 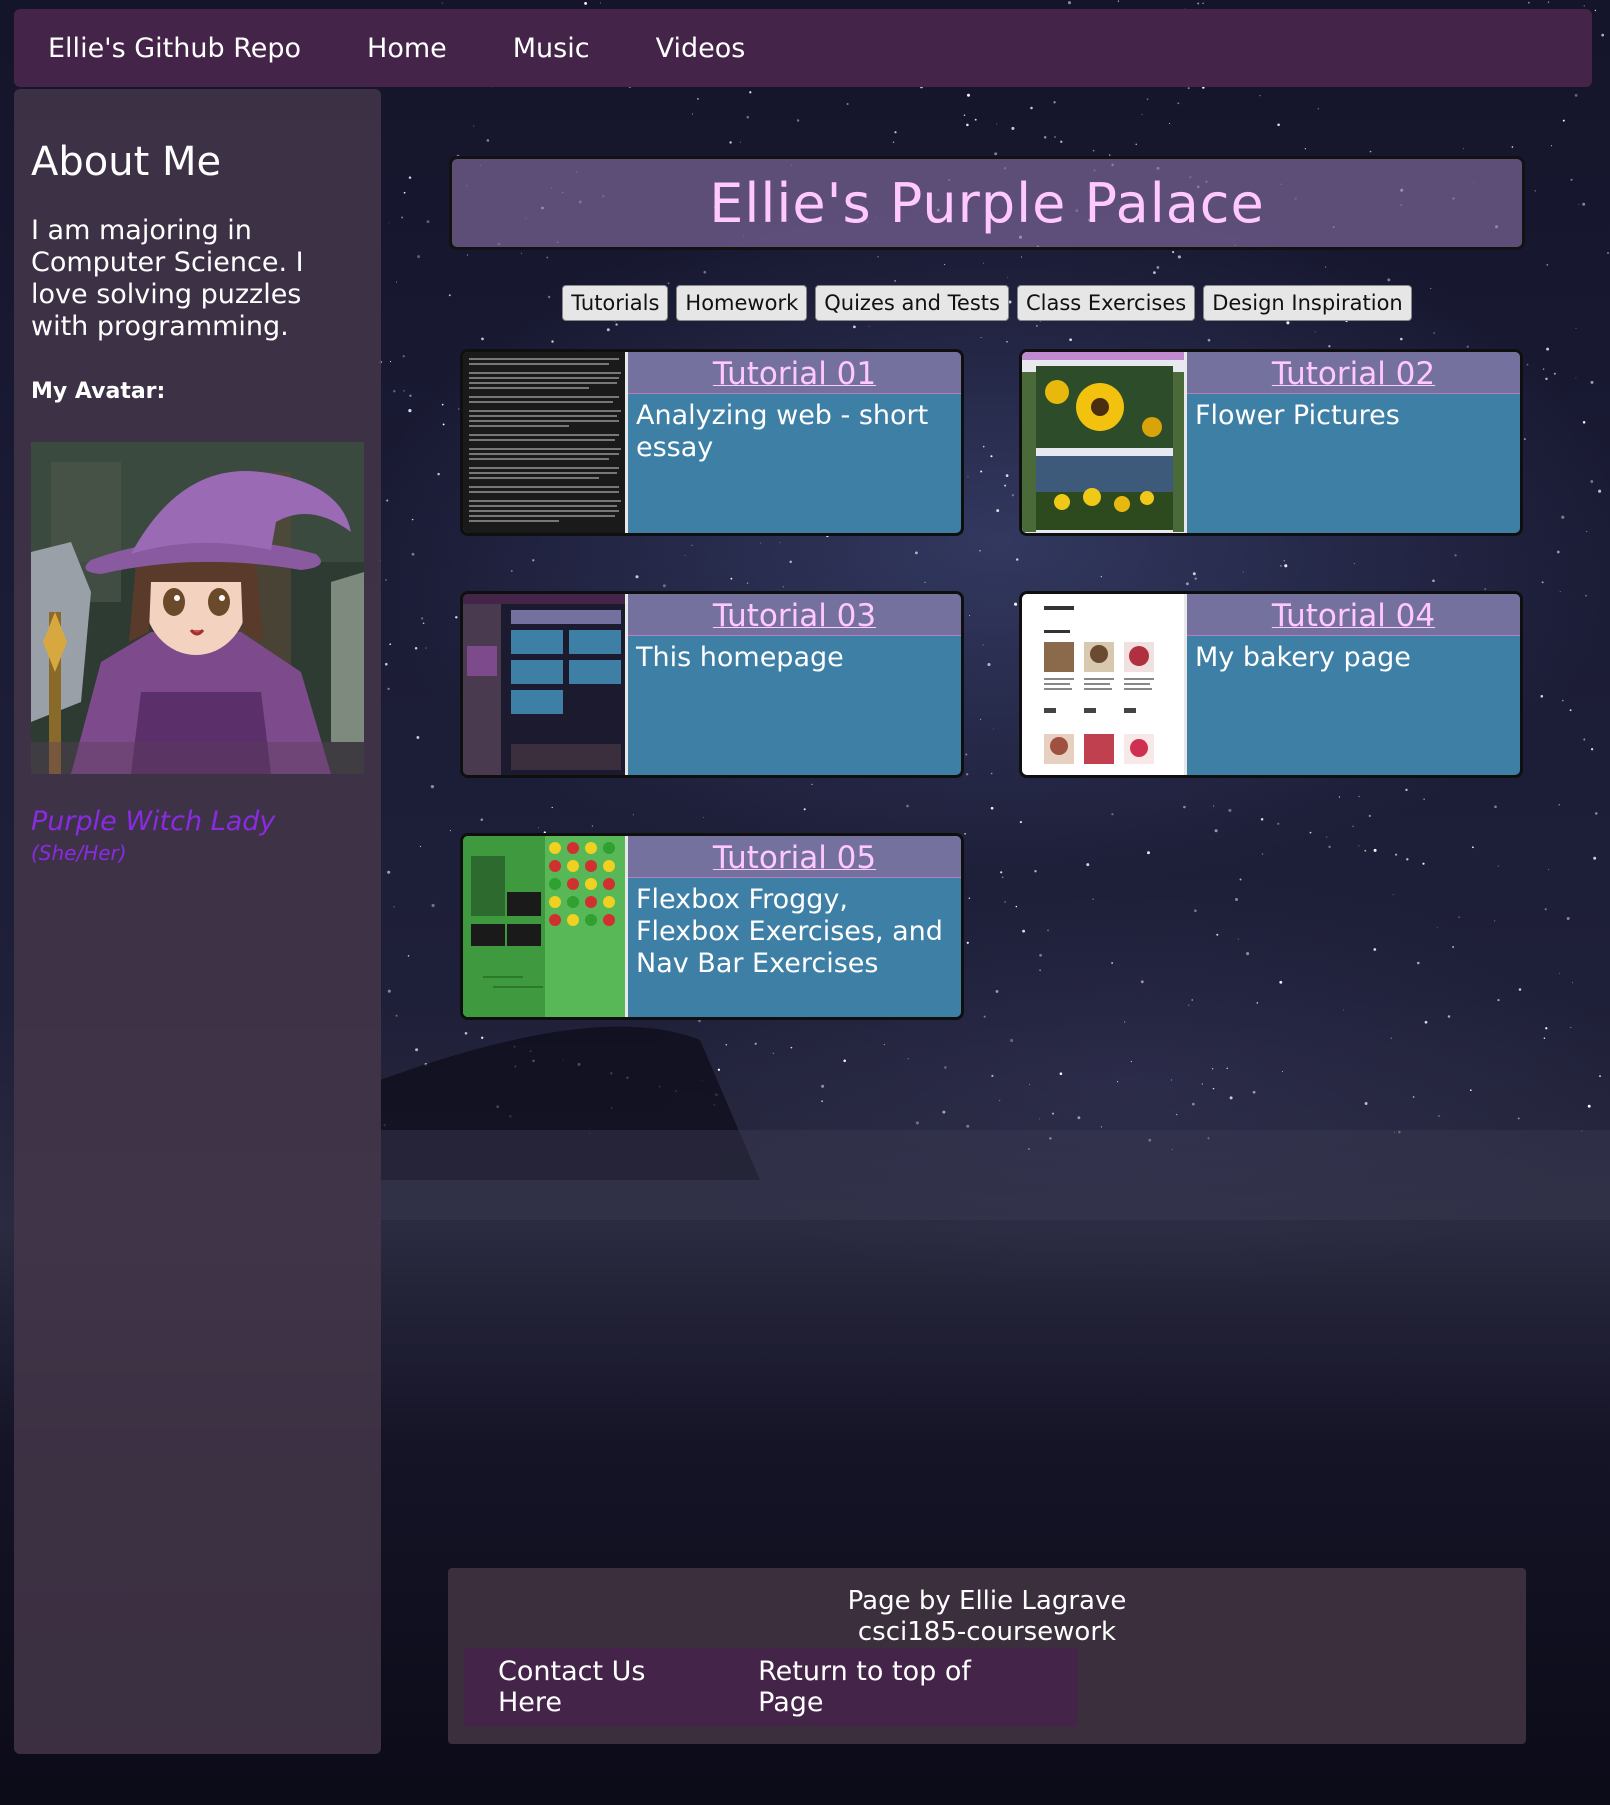 I want to click on card-description: This homepage, so click(x=740, y=657).